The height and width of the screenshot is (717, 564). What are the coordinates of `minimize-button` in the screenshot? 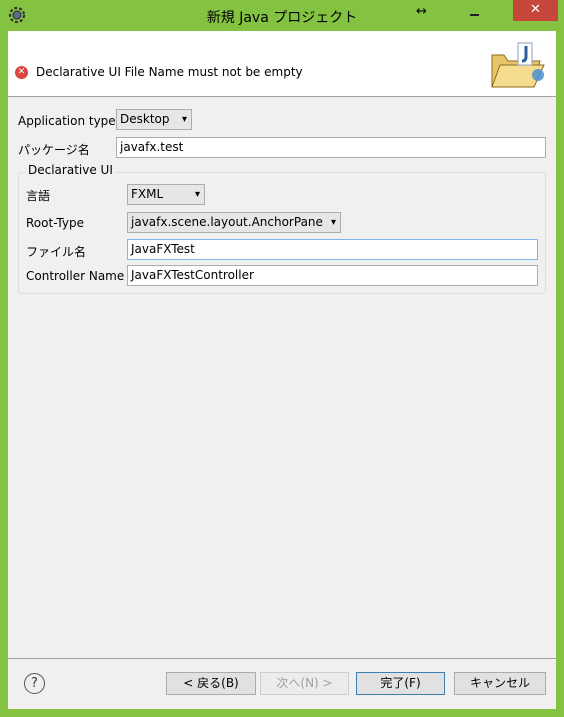 It's located at (474, 12).